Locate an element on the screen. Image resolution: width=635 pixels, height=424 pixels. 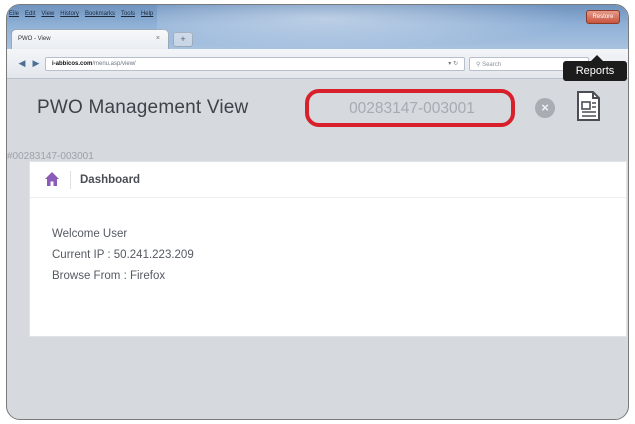
back-arrow-icon: ◀ is located at coordinates (22, 64).